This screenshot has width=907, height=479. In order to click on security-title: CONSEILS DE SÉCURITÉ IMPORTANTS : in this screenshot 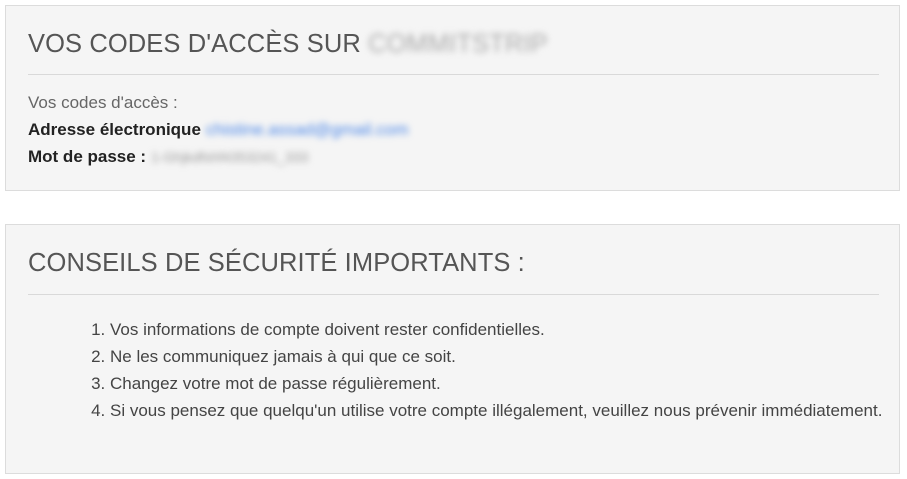, I will do `click(276, 263)`.